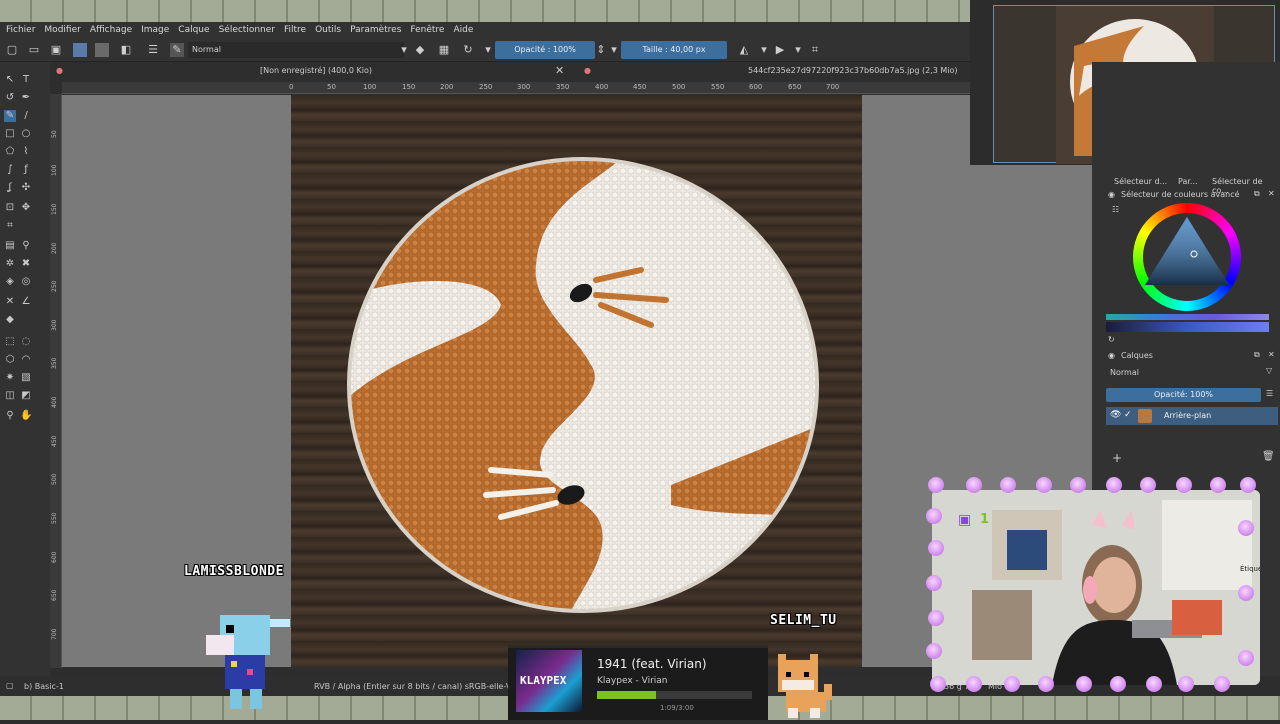 Image resolution: width=1280 pixels, height=724 pixels. What do you see at coordinates (26, 134) in the screenshot?
I see `ellipse-tool-icon: ○` at bounding box center [26, 134].